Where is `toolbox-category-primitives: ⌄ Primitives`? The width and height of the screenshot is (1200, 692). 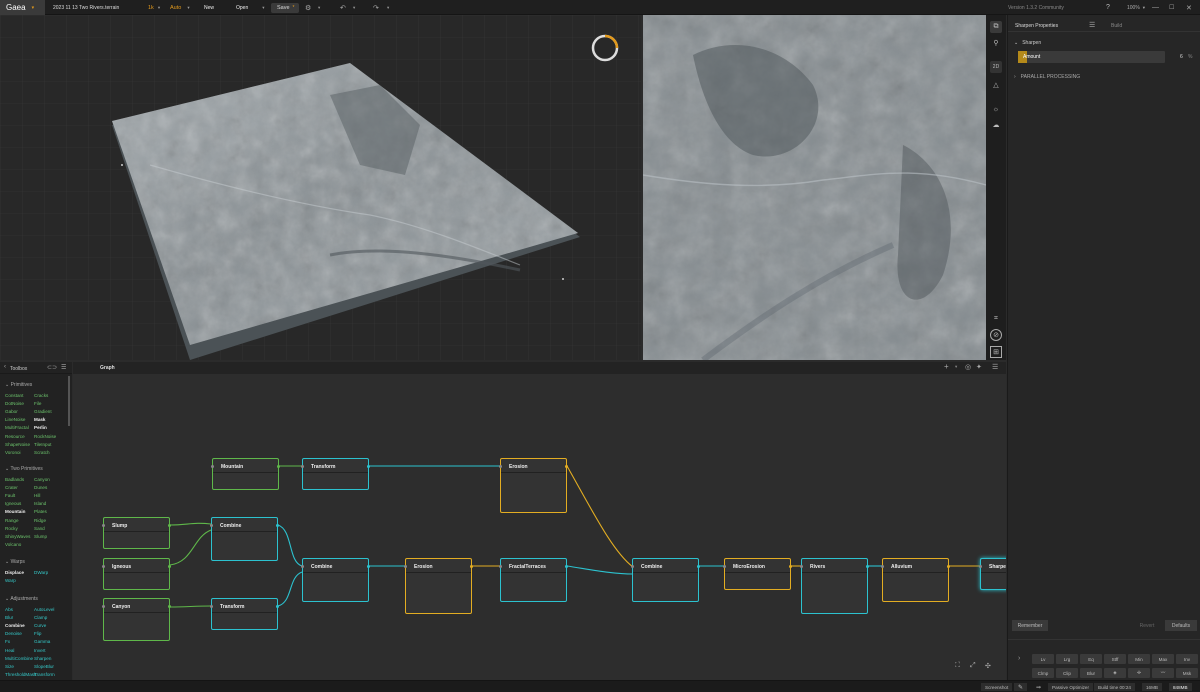
toolbox-category-primitives: ⌄ Primitives is located at coordinates (18, 385).